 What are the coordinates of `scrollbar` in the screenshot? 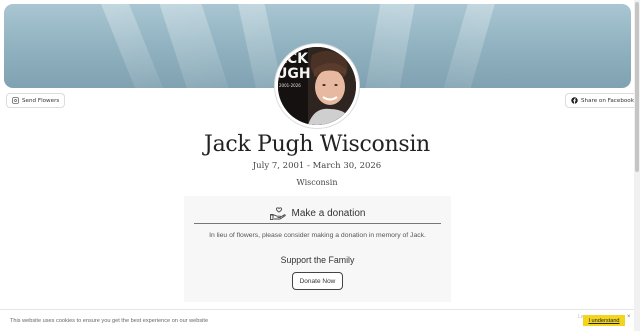 It's located at (637, 165).